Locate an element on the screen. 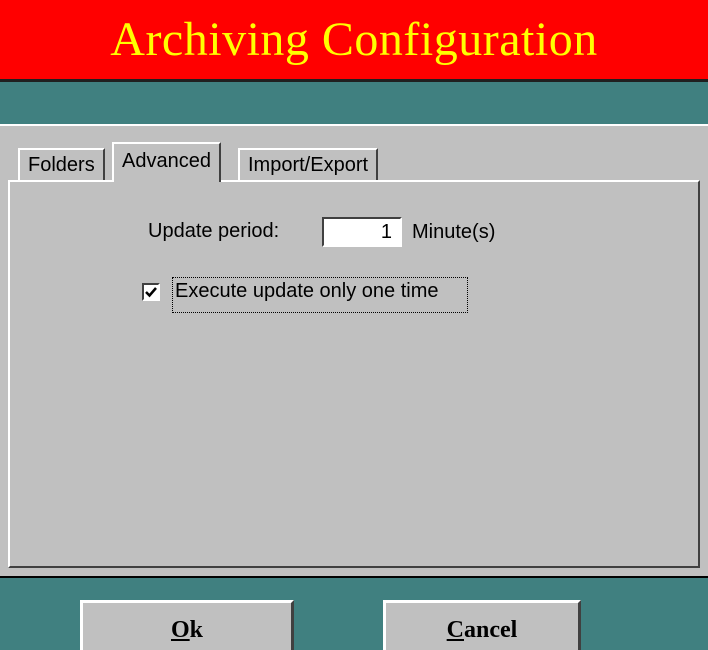 The image size is (708, 650). tab-folders-label: Folders is located at coordinates (61, 165).